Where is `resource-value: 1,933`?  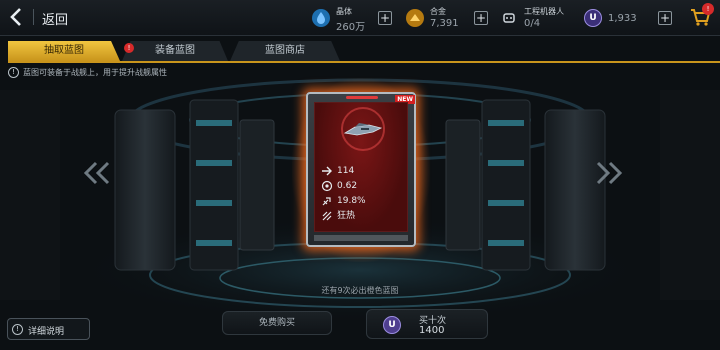 resource-value: 1,933 is located at coordinates (622, 18).